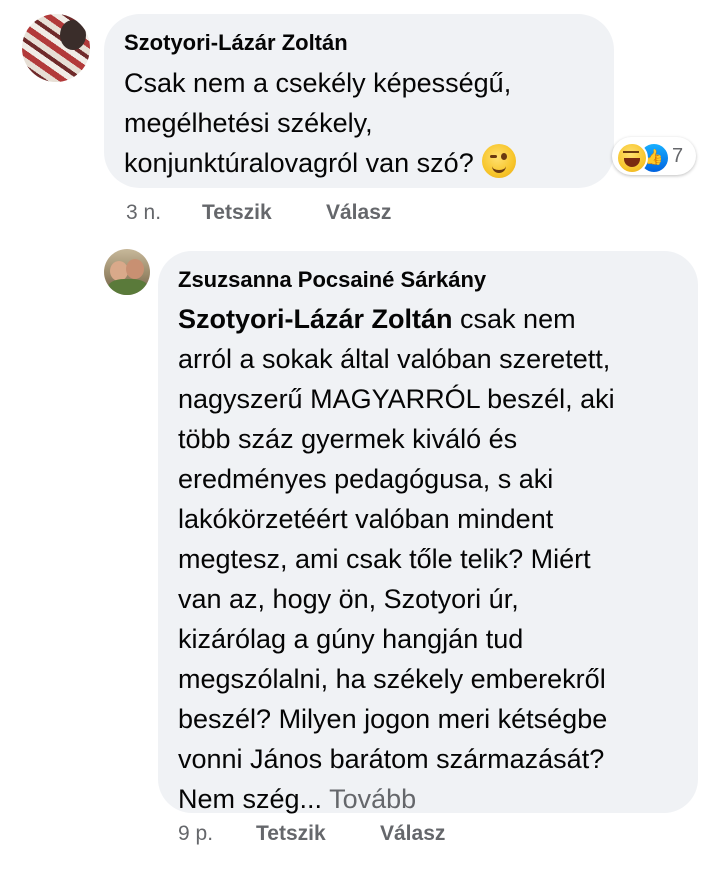  Describe the element at coordinates (433, 799) in the screenshot. I see `comment-text-line: Nem szég... Tovább` at that location.